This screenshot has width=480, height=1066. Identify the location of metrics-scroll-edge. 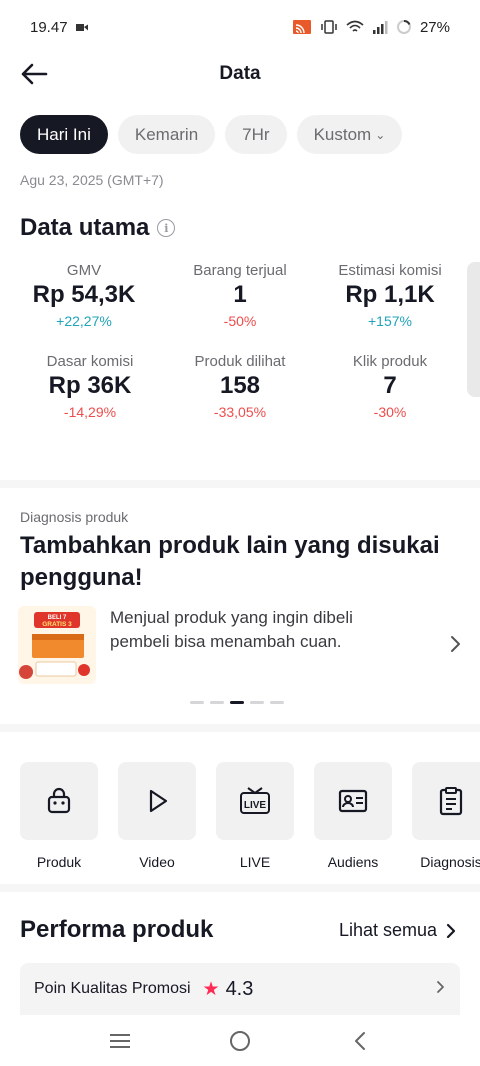
(473, 329).